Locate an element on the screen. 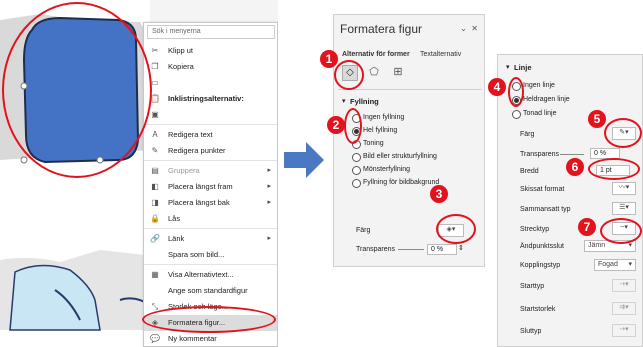 The image size is (643, 347). highlight-oval-shape is located at coordinates (77, 90).